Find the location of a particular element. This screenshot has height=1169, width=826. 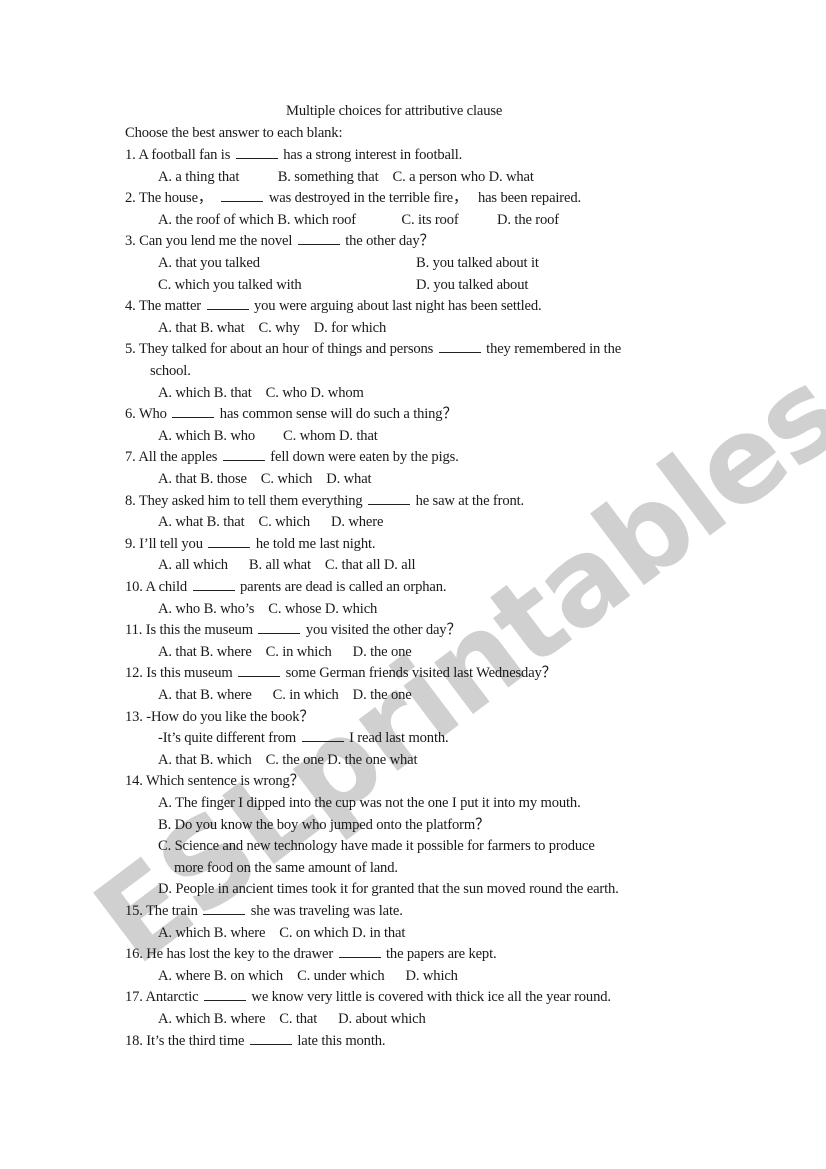

answer-options: A. which B. where C. that D. about which is located at coordinates (292, 1019).